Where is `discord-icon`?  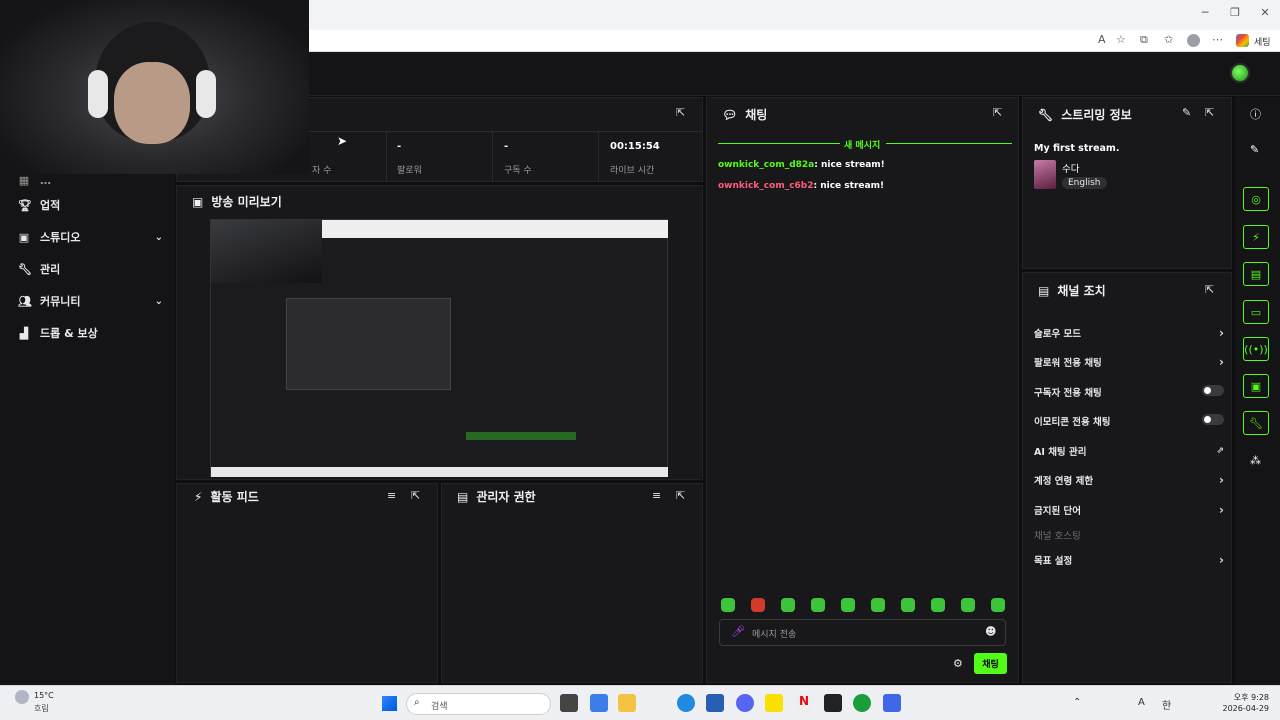
discord-icon is located at coordinates (745, 703).